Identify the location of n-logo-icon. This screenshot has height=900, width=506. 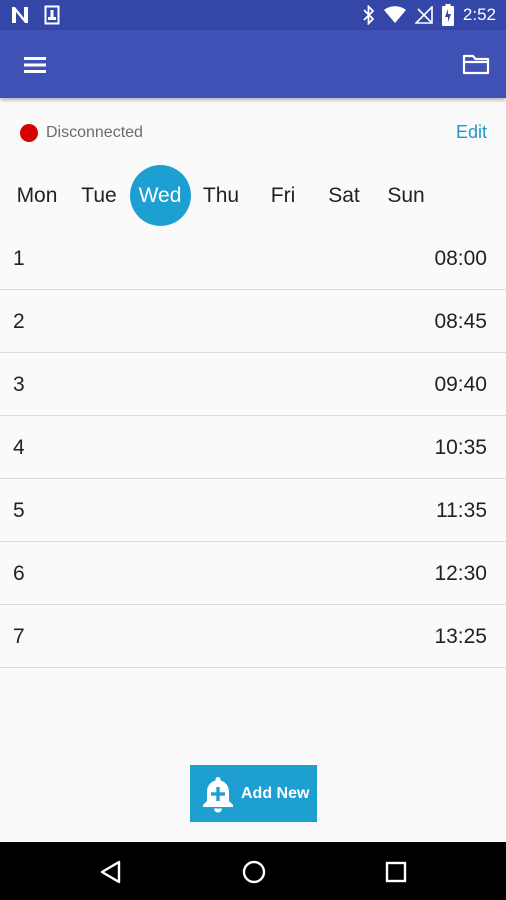
(20, 15).